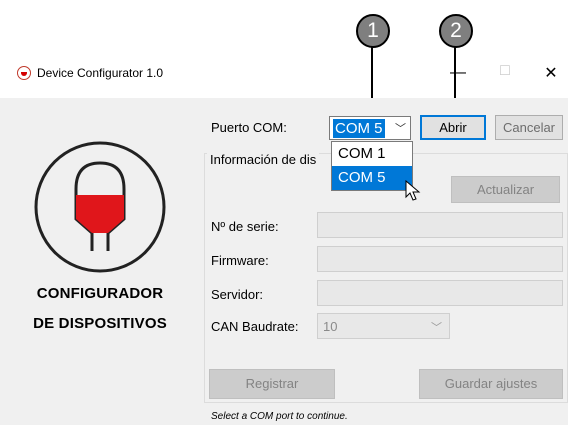  I want to click on maximize-icon: □, so click(505, 70).